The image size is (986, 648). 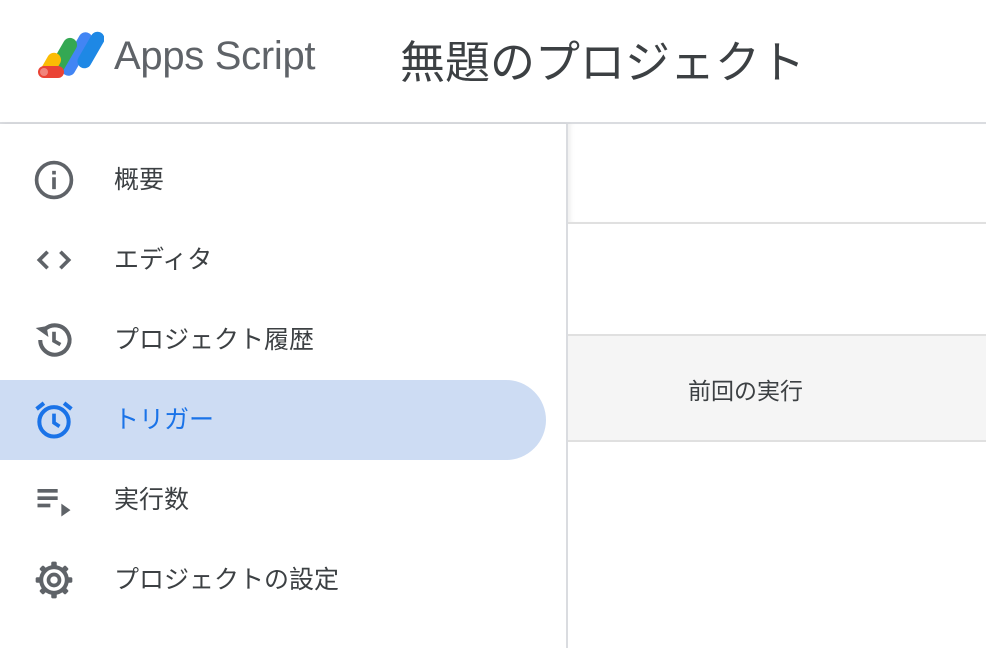 What do you see at coordinates (70, 56) in the screenshot?
I see `apps-script-logo-icon` at bounding box center [70, 56].